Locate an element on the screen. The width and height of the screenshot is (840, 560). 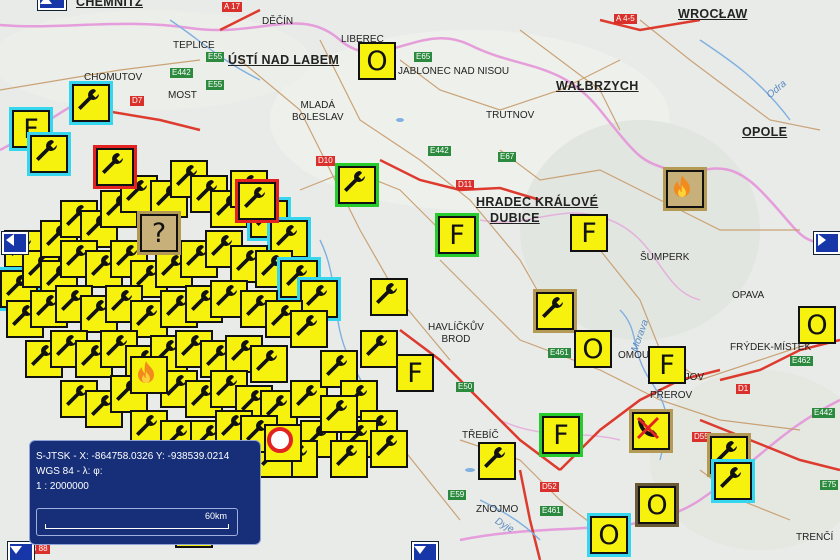
city-label-trebic: TŘEBÍČ is located at coordinates (480, 435).